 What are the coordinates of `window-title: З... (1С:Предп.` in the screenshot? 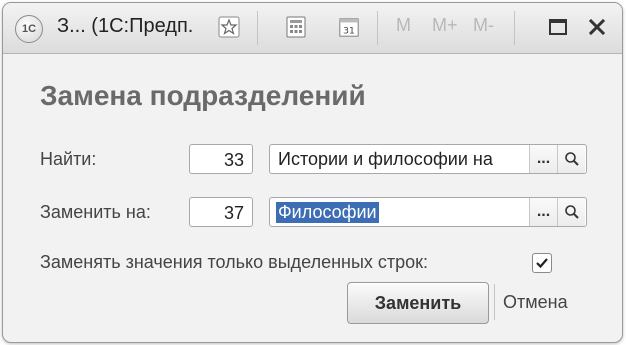 It's located at (125, 26).